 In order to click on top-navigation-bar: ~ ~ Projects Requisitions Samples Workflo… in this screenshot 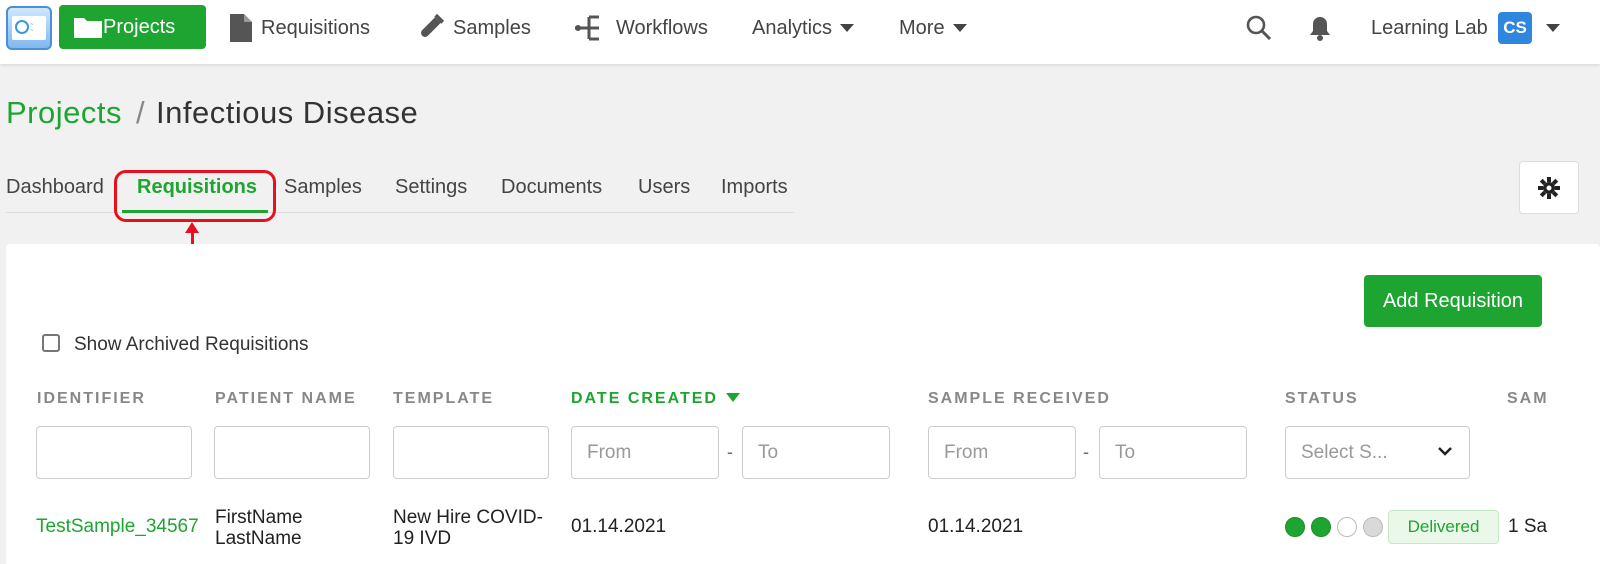, I will do `click(800, 32)`.